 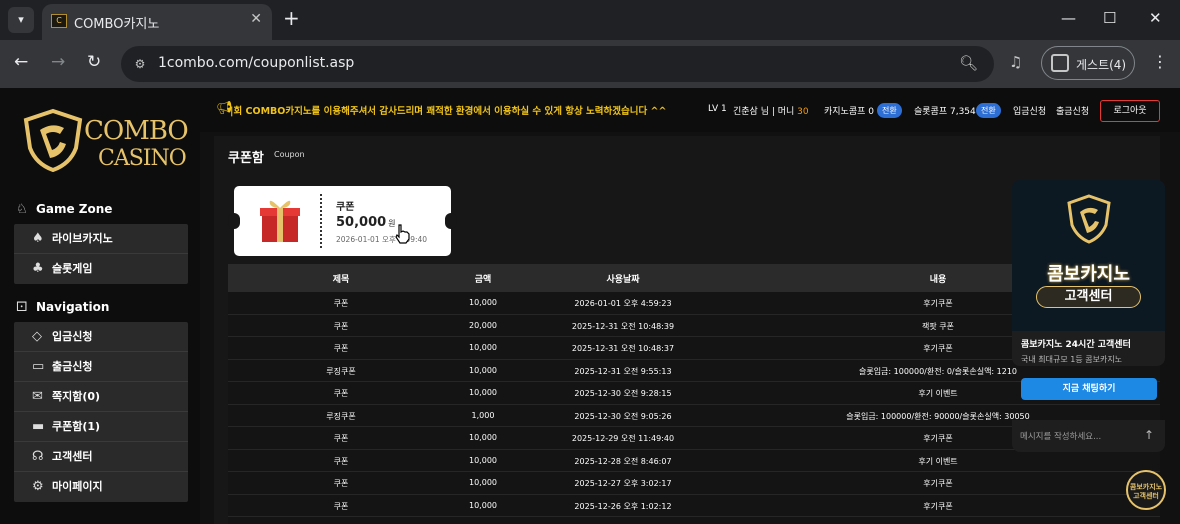 I want to click on chat-brand-name: 콤보카지노, so click(x=1088, y=274).